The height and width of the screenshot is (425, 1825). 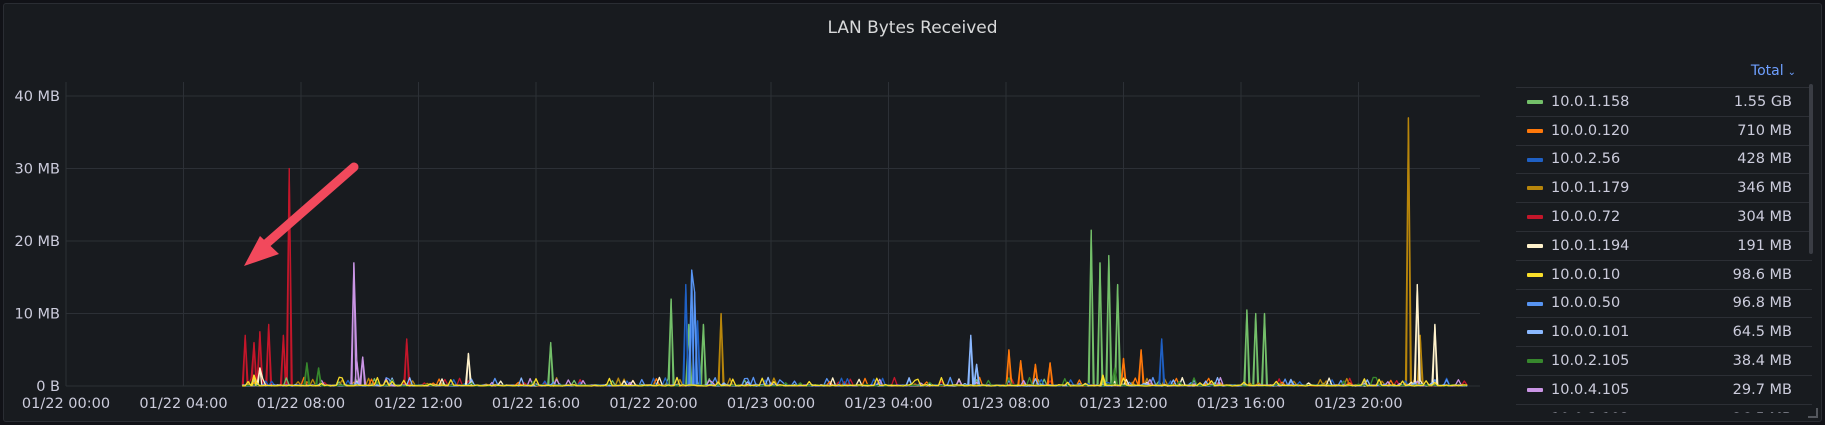 What do you see at coordinates (1764, 245) in the screenshot?
I see `legend-series-total: 191 MB` at bounding box center [1764, 245].